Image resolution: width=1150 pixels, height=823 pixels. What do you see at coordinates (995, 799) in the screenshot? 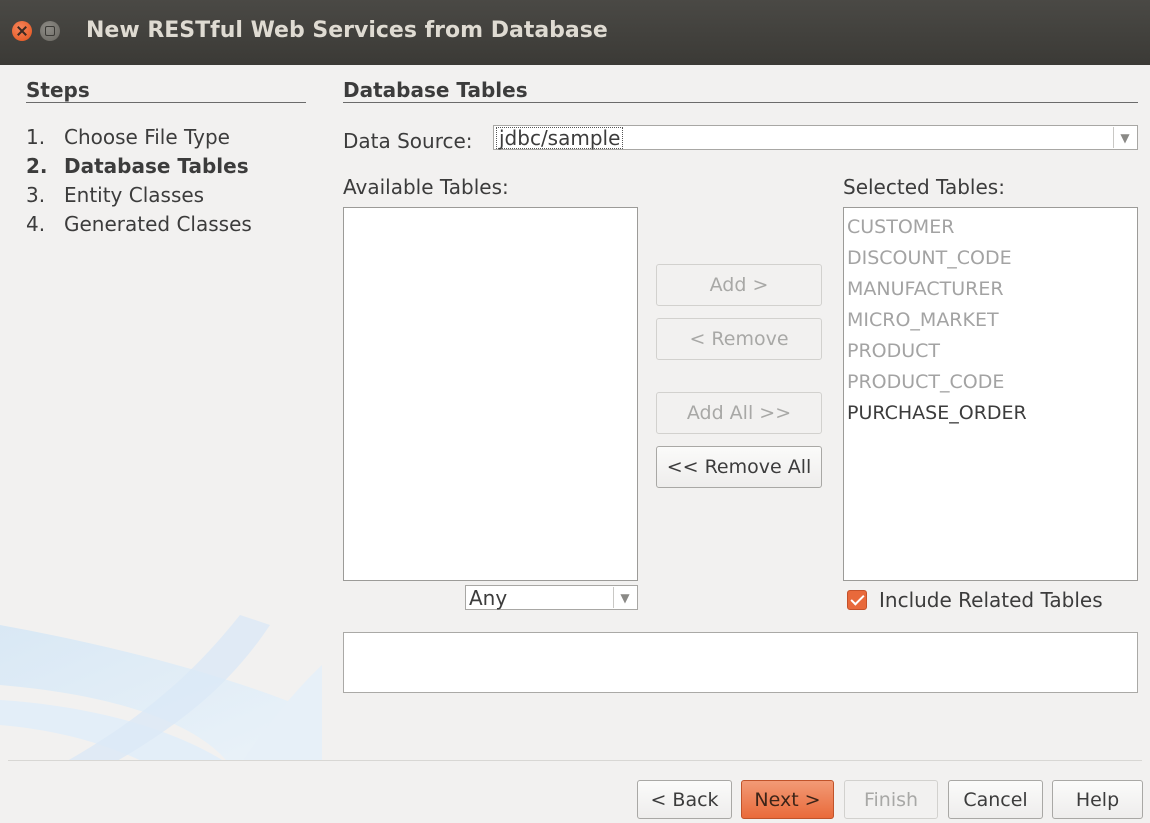
I see `cancel-button: Cancel` at bounding box center [995, 799].